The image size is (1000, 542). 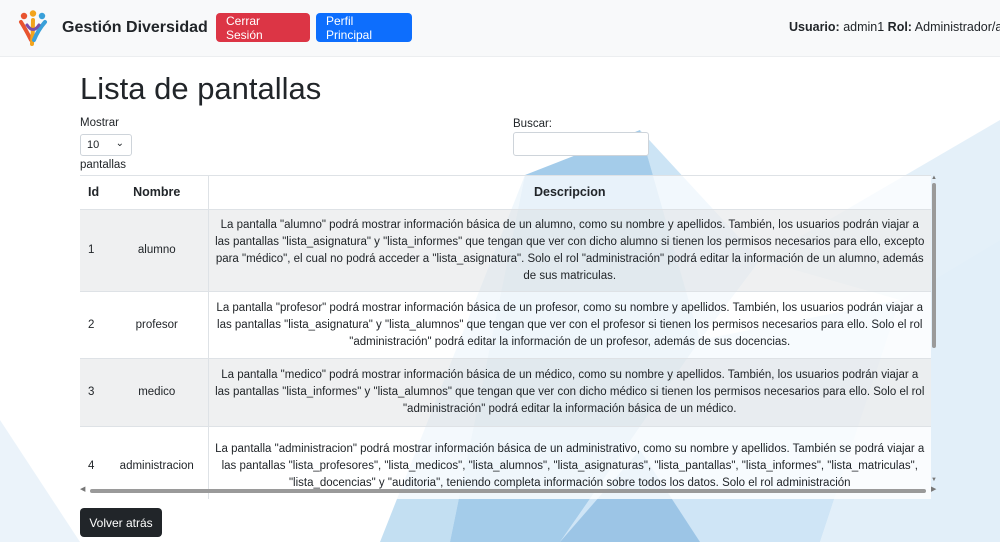 What do you see at coordinates (934, 178) in the screenshot?
I see `scroll-up-icon: ▲` at bounding box center [934, 178].